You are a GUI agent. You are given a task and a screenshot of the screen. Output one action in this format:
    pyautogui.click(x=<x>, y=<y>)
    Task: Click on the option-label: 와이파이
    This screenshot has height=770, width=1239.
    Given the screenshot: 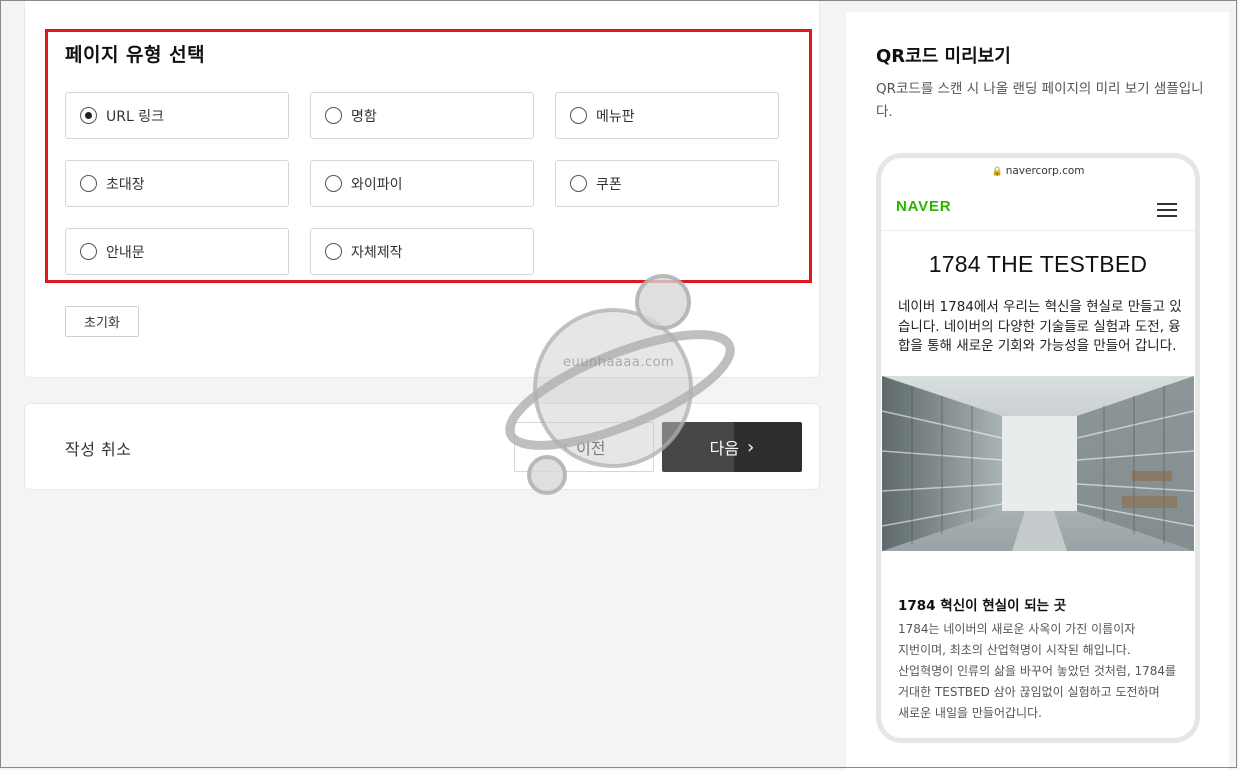 What is the action you would take?
    pyautogui.click(x=377, y=184)
    